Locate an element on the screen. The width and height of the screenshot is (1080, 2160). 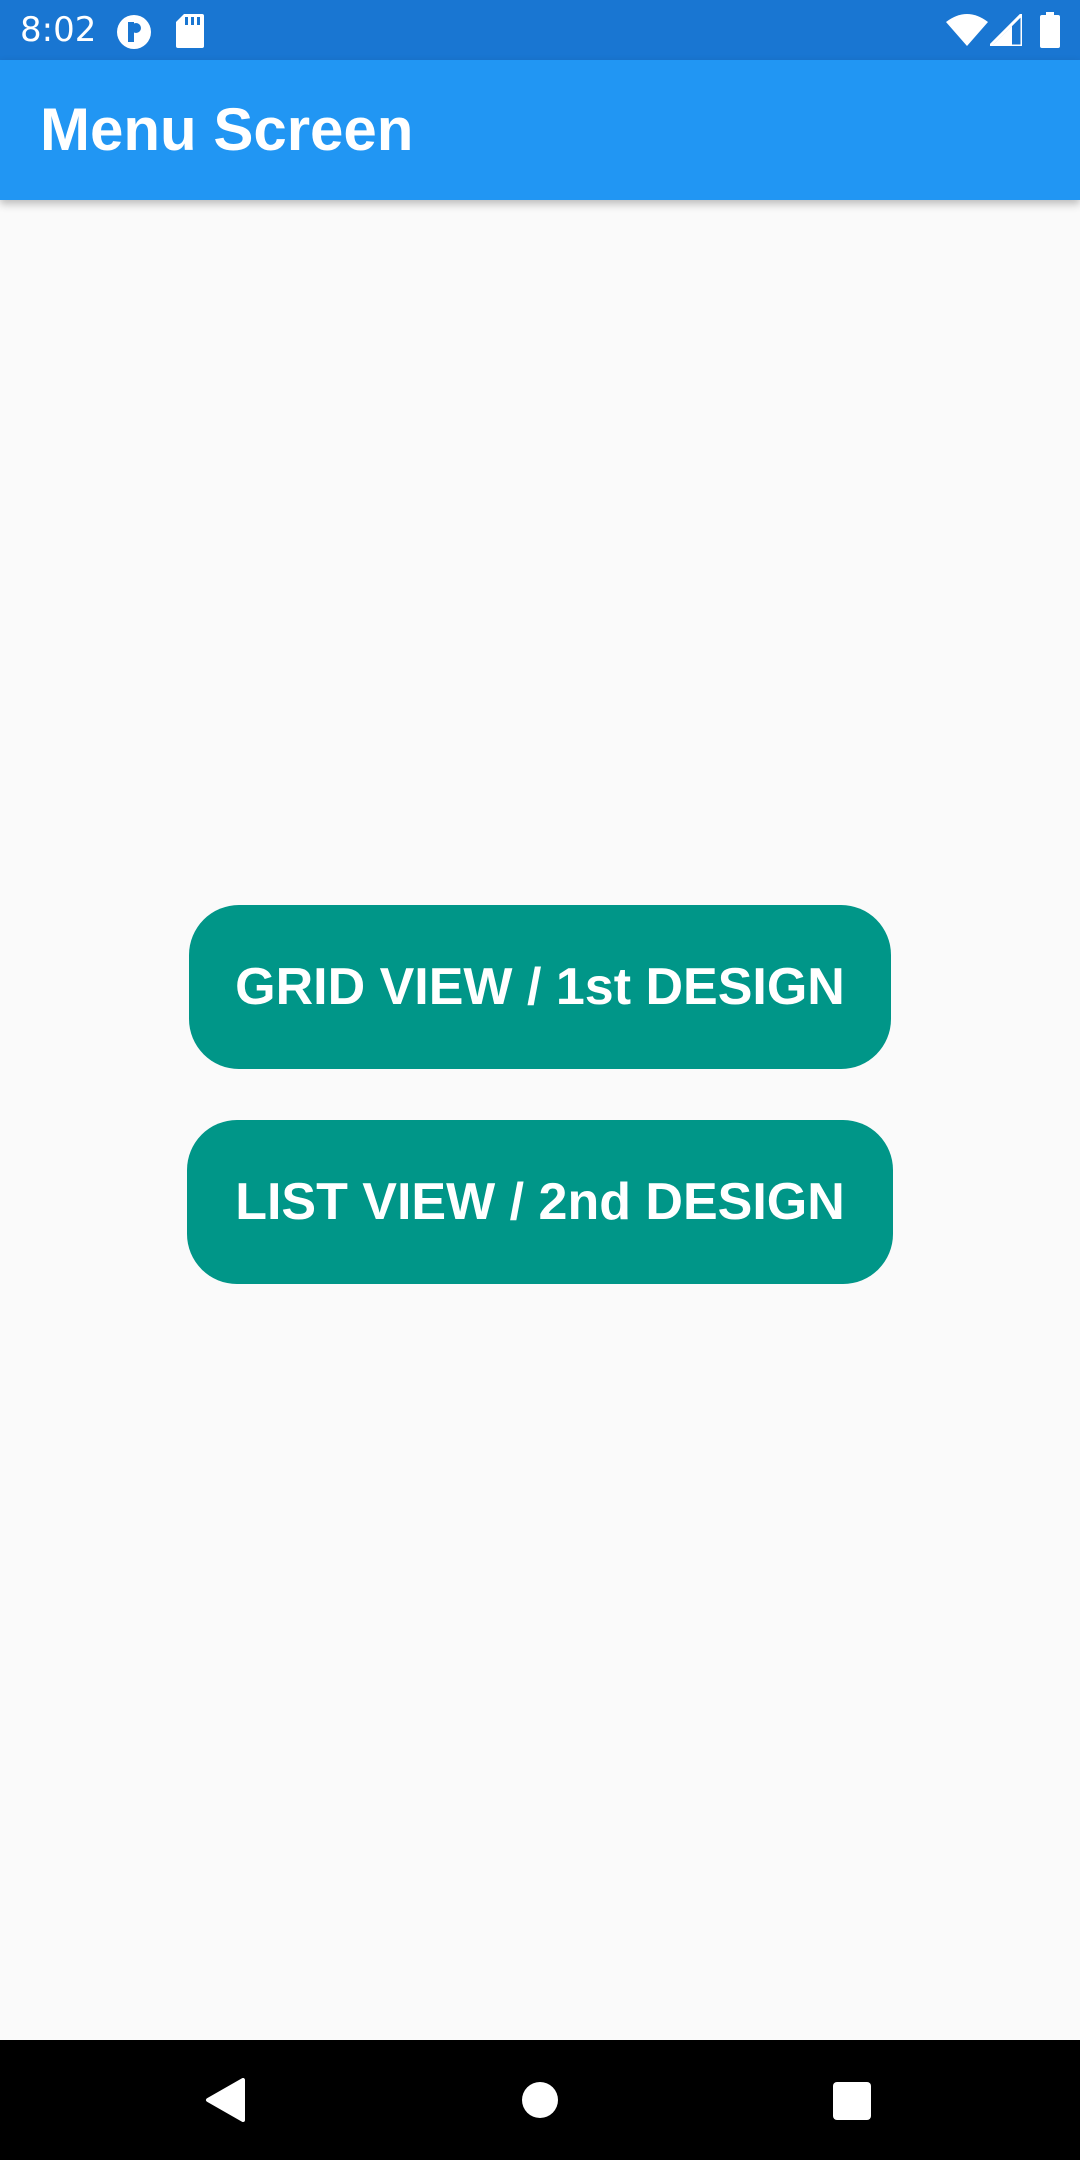
grid-view-button: GRID VIEW / 1st DESIGN is located at coordinates (540, 987).